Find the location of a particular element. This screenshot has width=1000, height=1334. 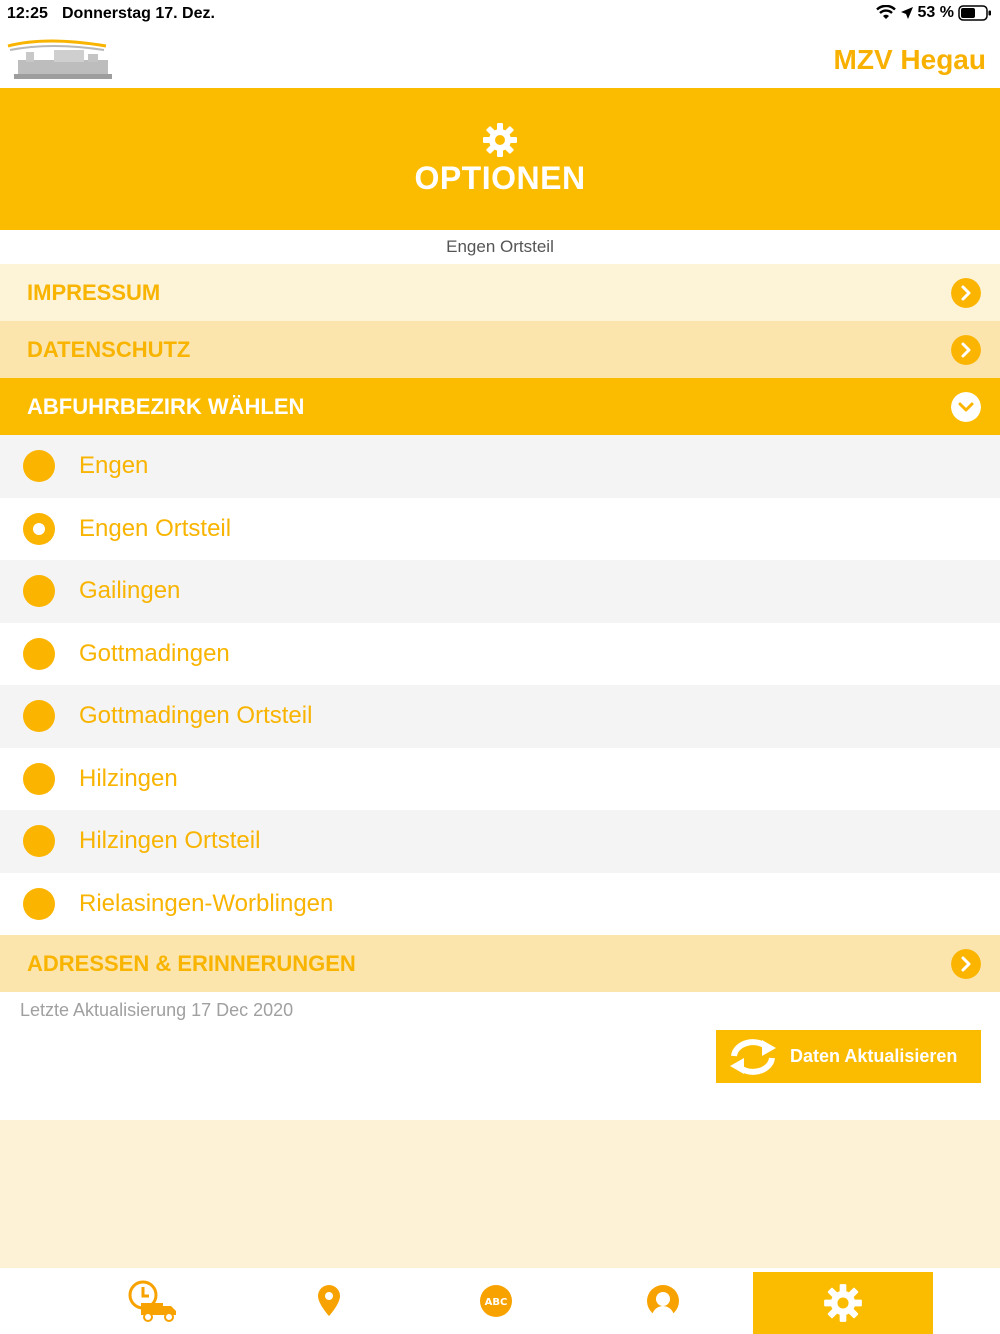

truck-clock-icon is located at coordinates (152, 1301).